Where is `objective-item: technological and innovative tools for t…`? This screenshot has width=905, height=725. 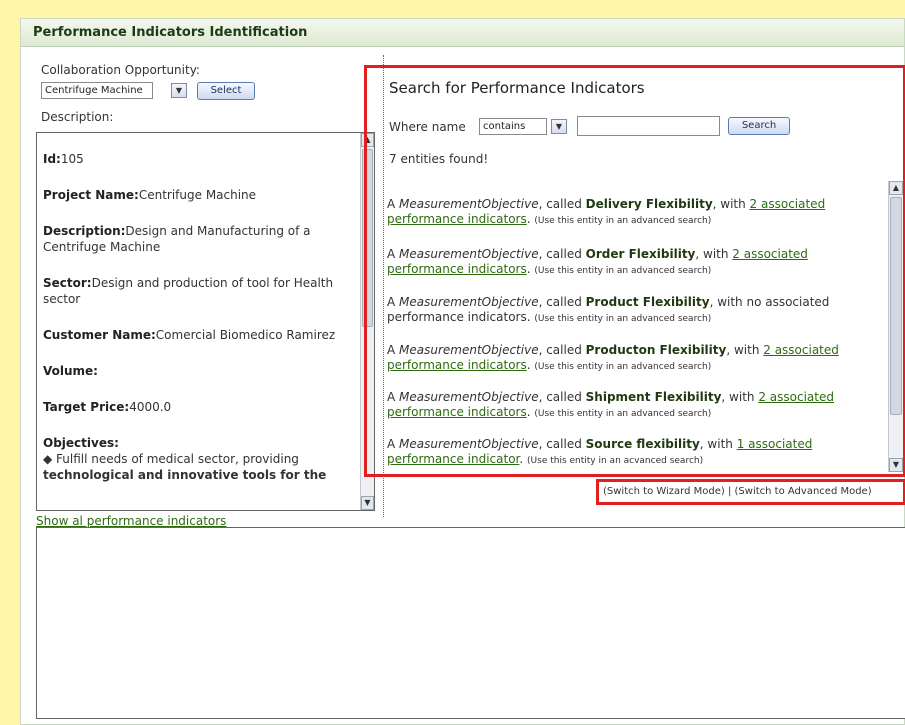
objective-item: technological and innovative tools for t… is located at coordinates (185, 475).